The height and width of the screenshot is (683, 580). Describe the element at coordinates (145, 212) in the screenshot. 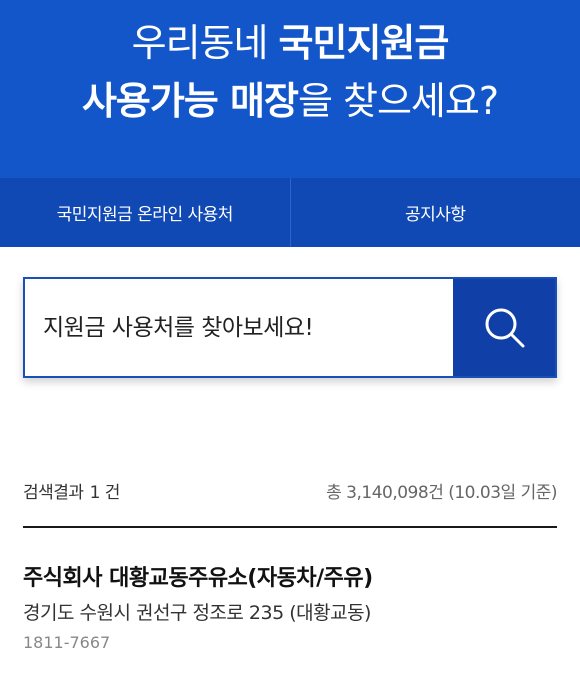

I see `tab-online-usage: 국민지원금 온라인 사용처` at that location.